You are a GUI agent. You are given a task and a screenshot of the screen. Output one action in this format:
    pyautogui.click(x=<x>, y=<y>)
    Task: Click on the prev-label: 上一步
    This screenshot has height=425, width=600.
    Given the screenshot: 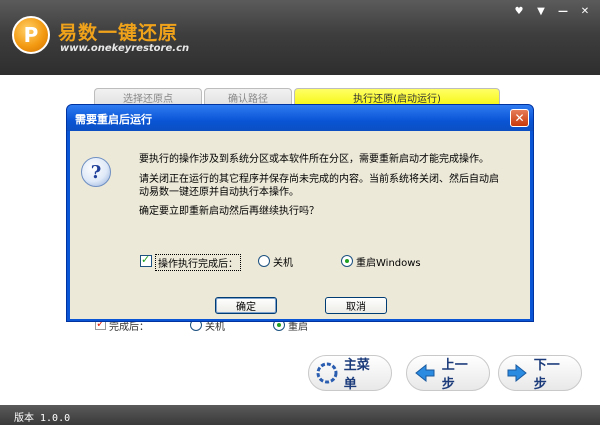 What is the action you would take?
    pyautogui.click(x=454, y=375)
    